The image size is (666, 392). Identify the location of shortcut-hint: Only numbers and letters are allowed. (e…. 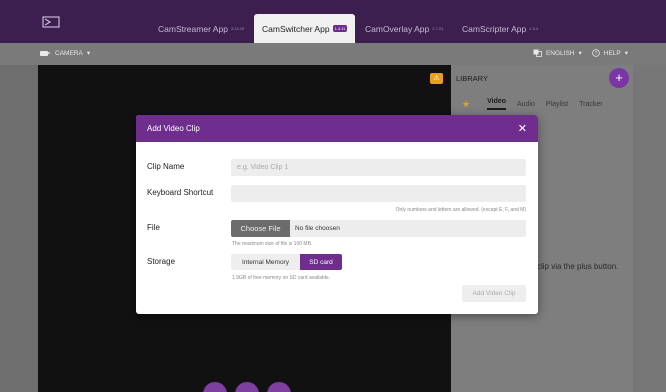
(460, 210).